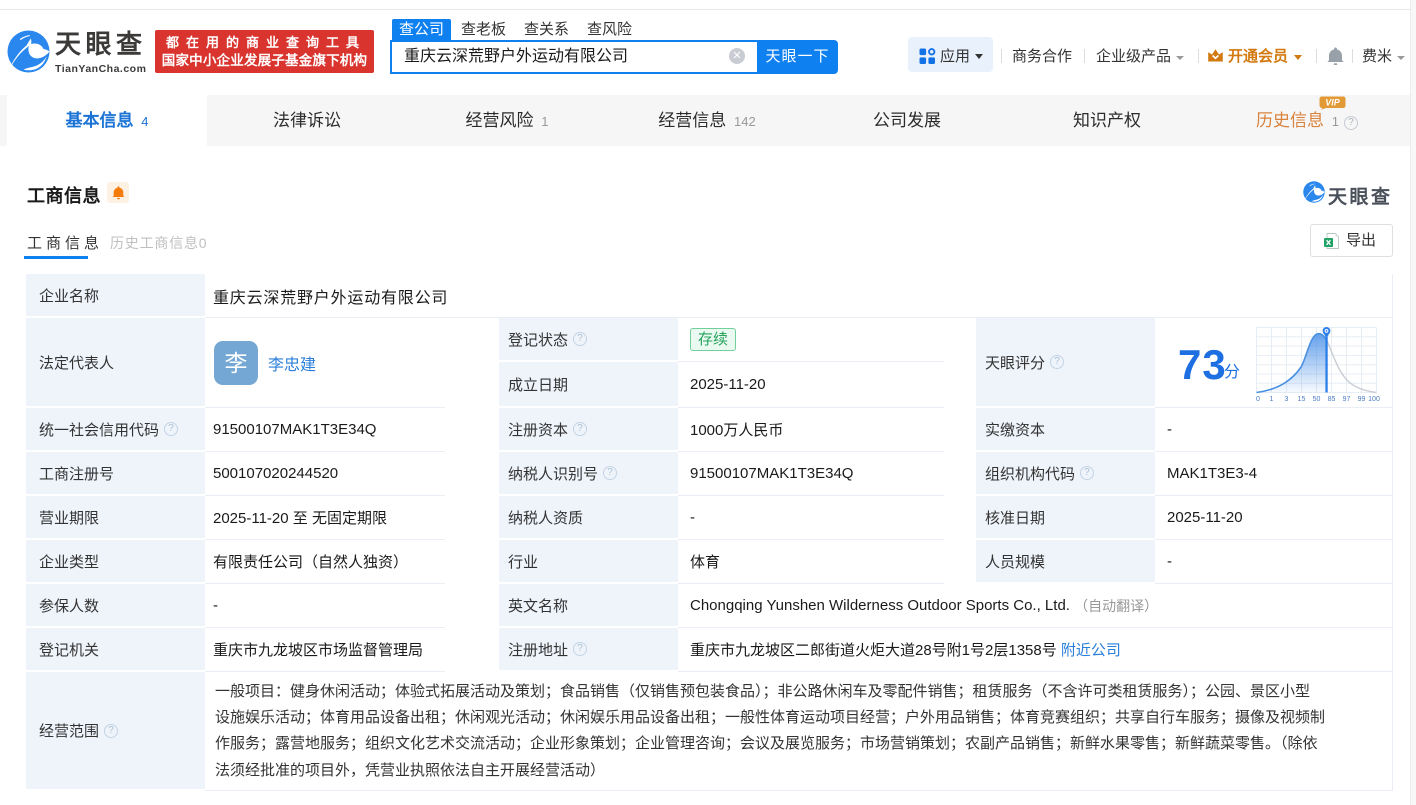 The height and width of the screenshot is (805, 1416). I want to click on svg-text: 97, so click(1347, 399).